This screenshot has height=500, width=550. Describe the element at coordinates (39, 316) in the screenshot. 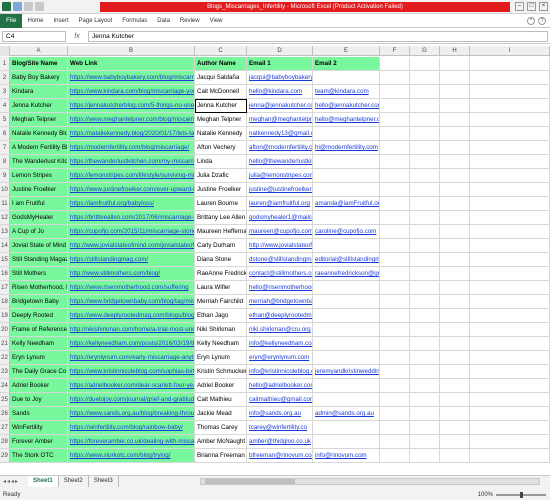

I see `cell-blog-name: Deeply Rooted` at that location.